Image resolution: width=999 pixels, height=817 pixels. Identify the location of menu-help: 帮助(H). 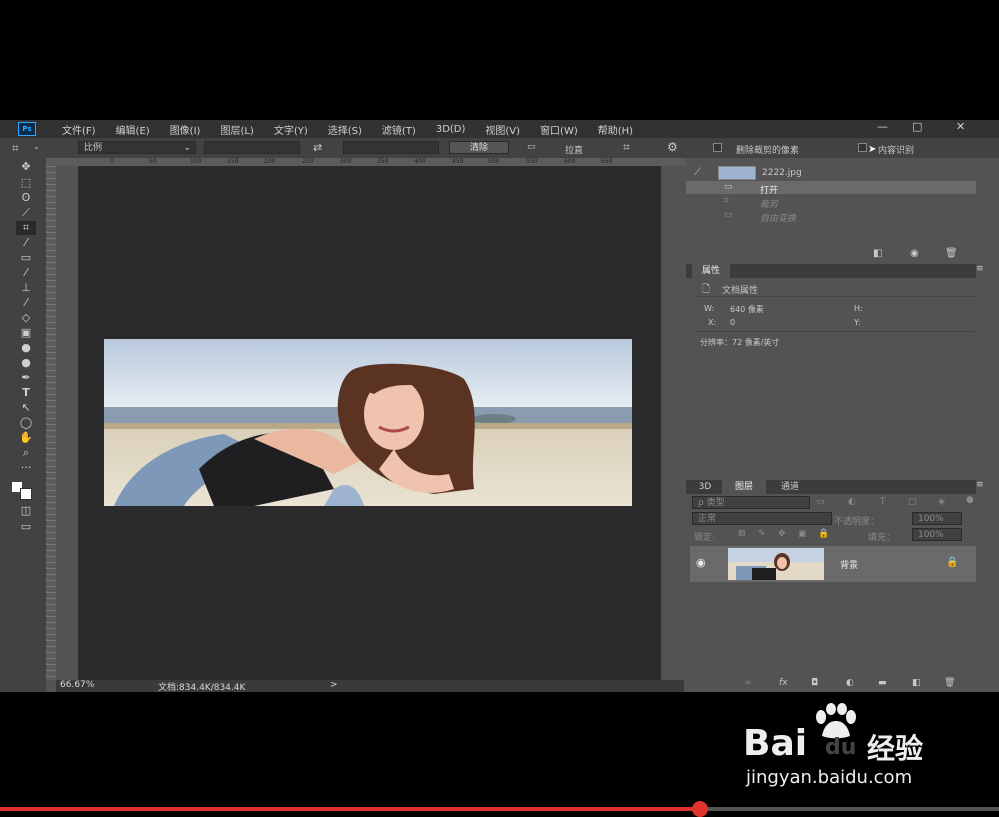
(615, 129).